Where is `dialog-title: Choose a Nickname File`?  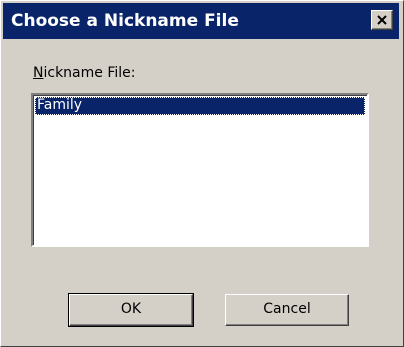 dialog-title: Choose a Nickname File is located at coordinates (125, 21).